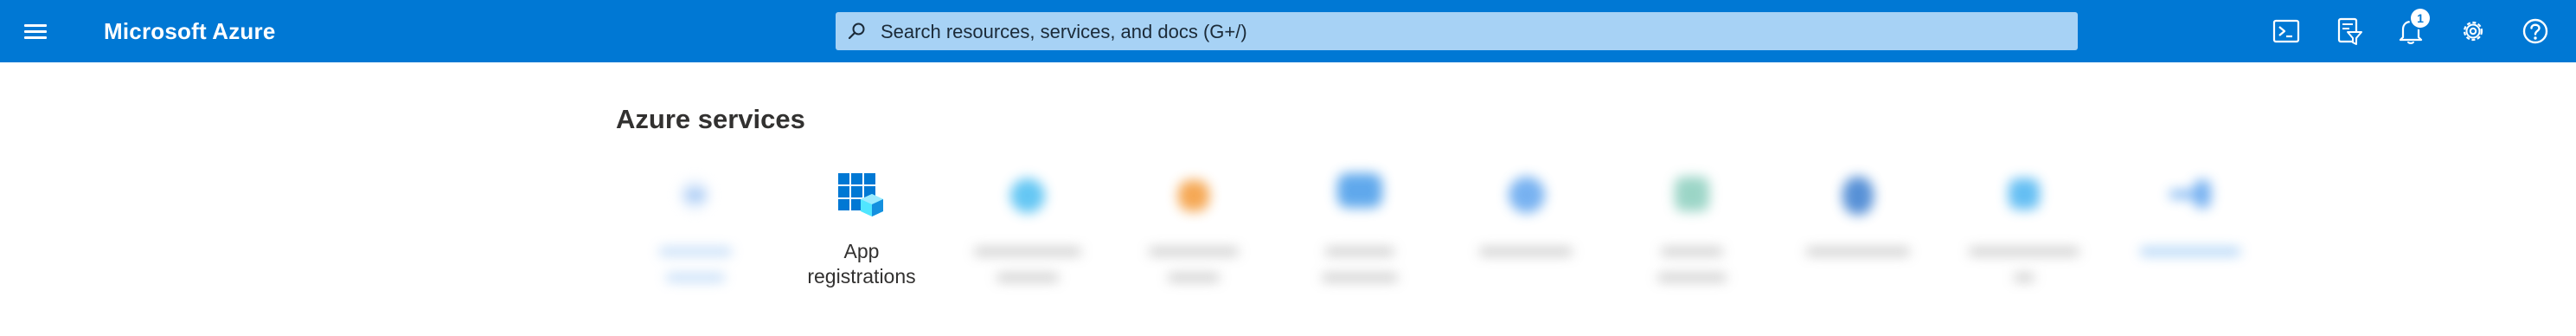  I want to click on settings-gear-icon, so click(2473, 31).